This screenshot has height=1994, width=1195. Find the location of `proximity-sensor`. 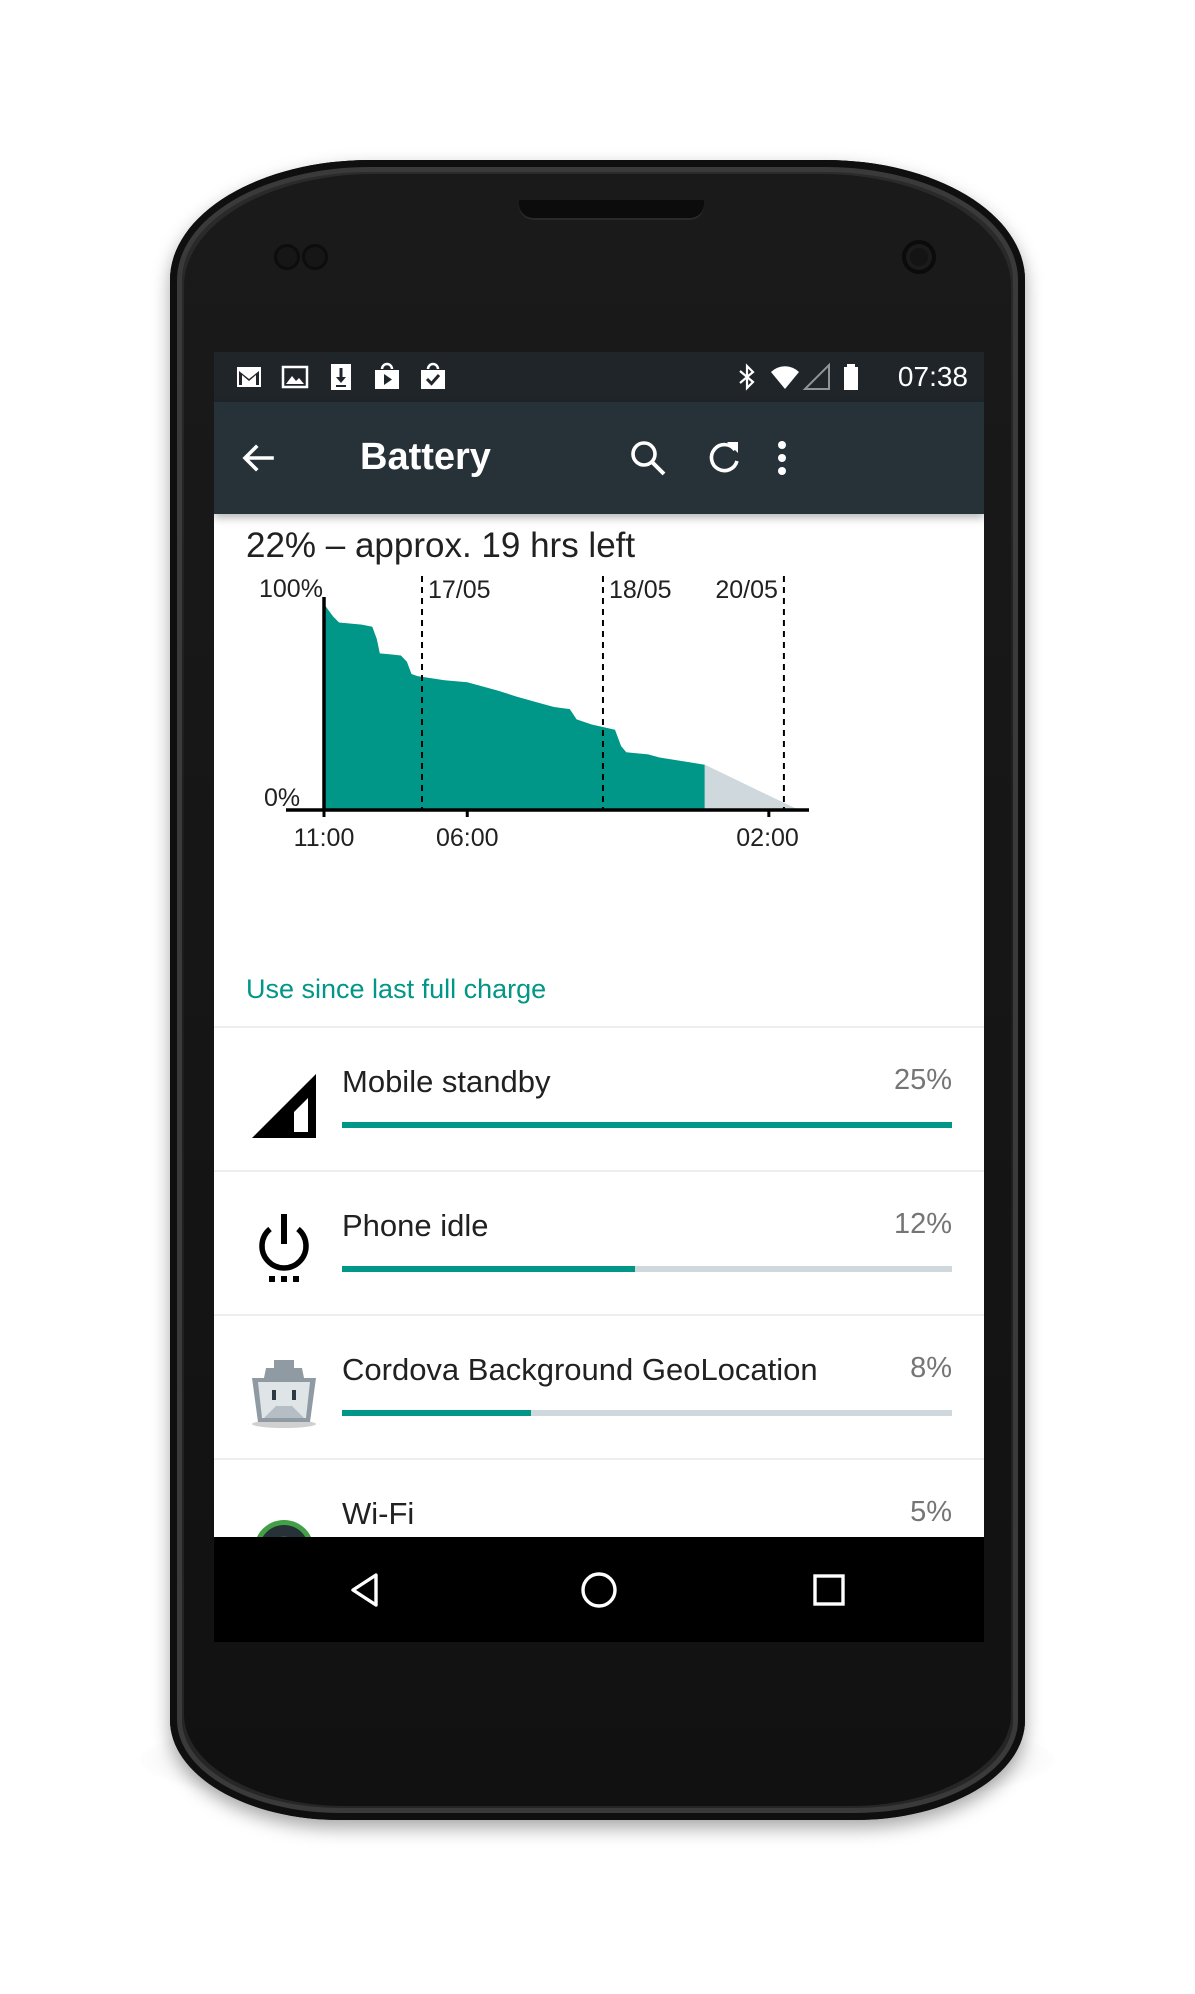

proximity-sensor is located at coordinates (287, 257).